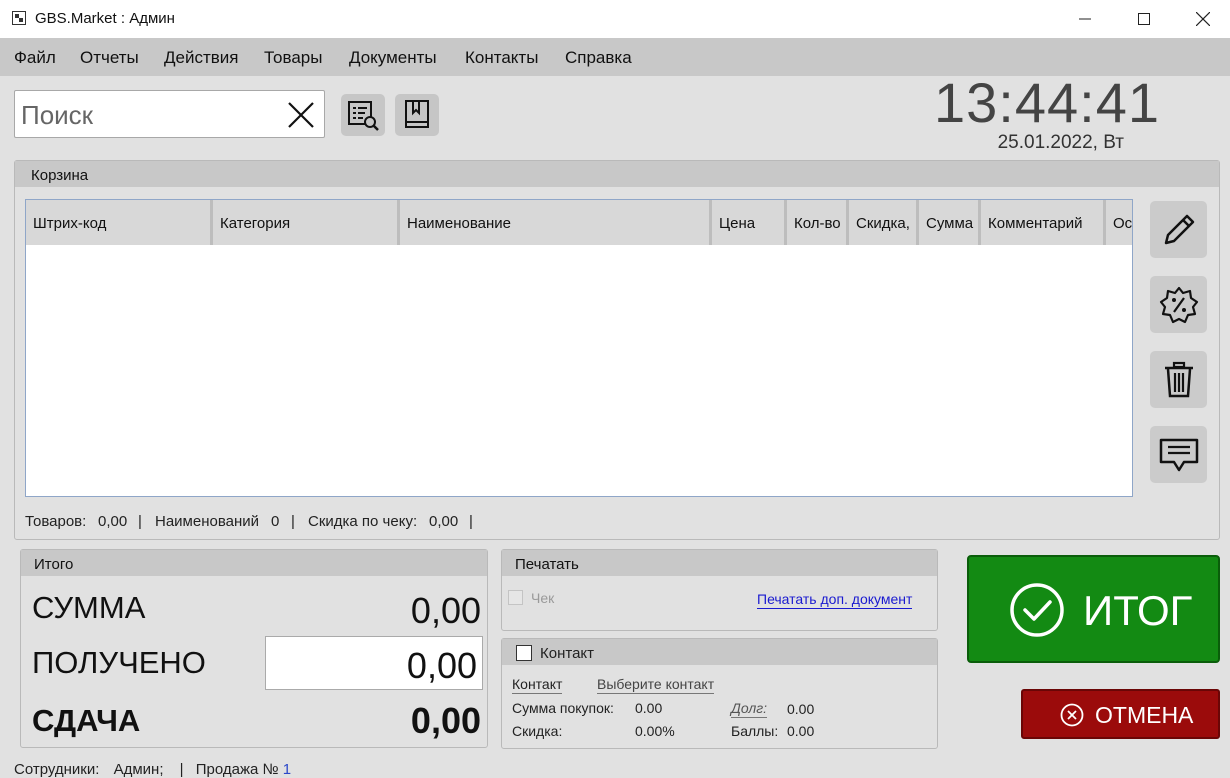 This screenshot has height=778, width=1230. Describe the element at coordinates (363, 521) in the screenshot. I see `check-discount-label: Скидка по чеку:` at that location.